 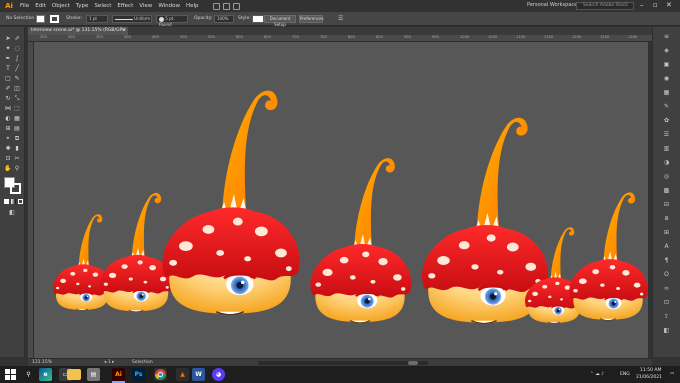 I want to click on curvature-tool-icon: ∫, so click(x=17, y=59).